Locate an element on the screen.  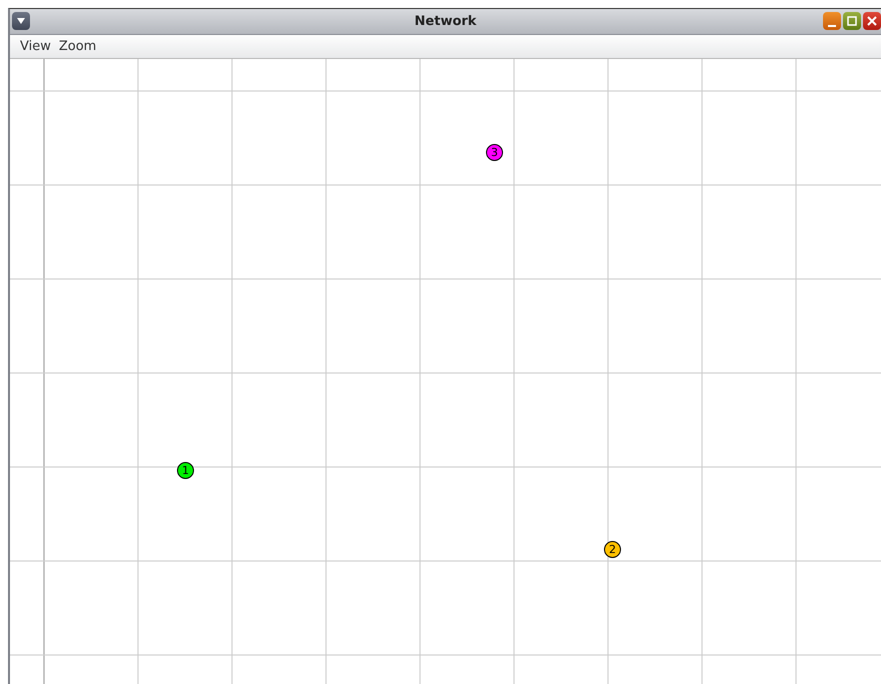
network-node: 1 is located at coordinates (185, 470).